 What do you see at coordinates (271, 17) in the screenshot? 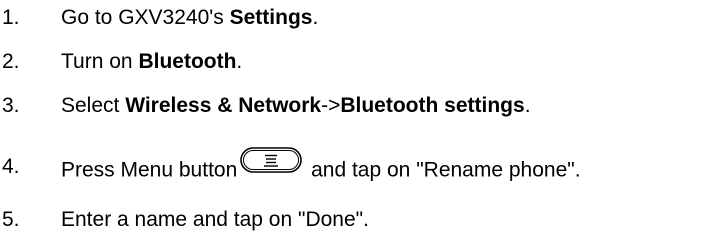
I see `step-text-bold: Settings` at bounding box center [271, 17].